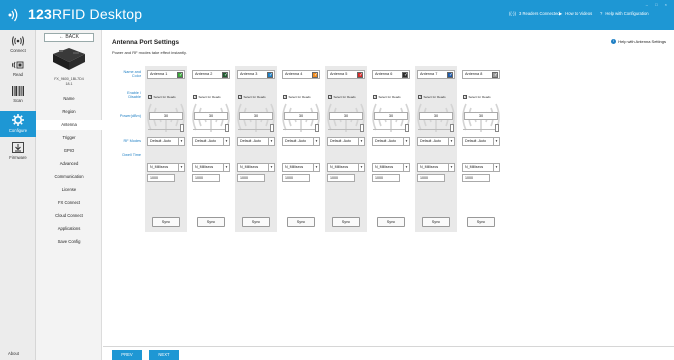 The width and height of the screenshot is (674, 360). I want to click on sidebar-item-license: License, so click(69, 190).